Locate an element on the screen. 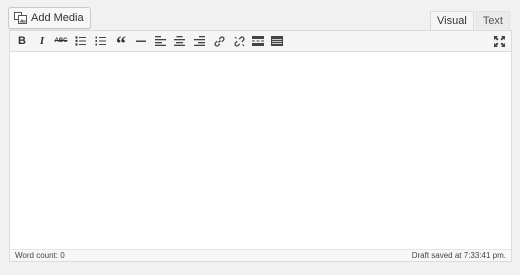 The width and height of the screenshot is (520, 275). bold-button: B is located at coordinates (22, 41).